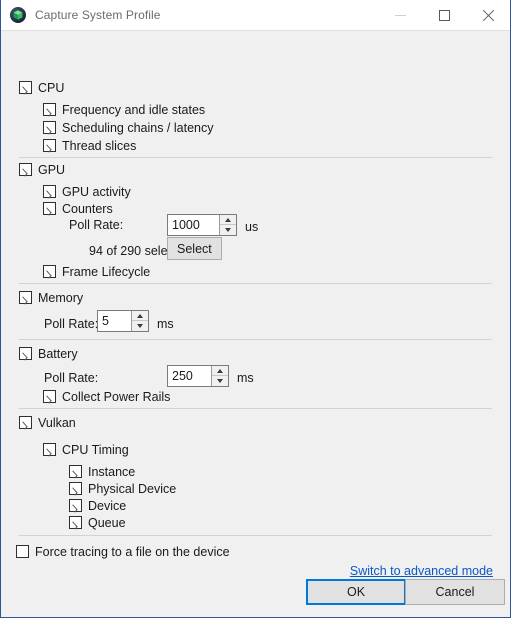  Describe the element at coordinates (189, 376) in the screenshot. I see `battery-poll-rate-input: 250` at that location.